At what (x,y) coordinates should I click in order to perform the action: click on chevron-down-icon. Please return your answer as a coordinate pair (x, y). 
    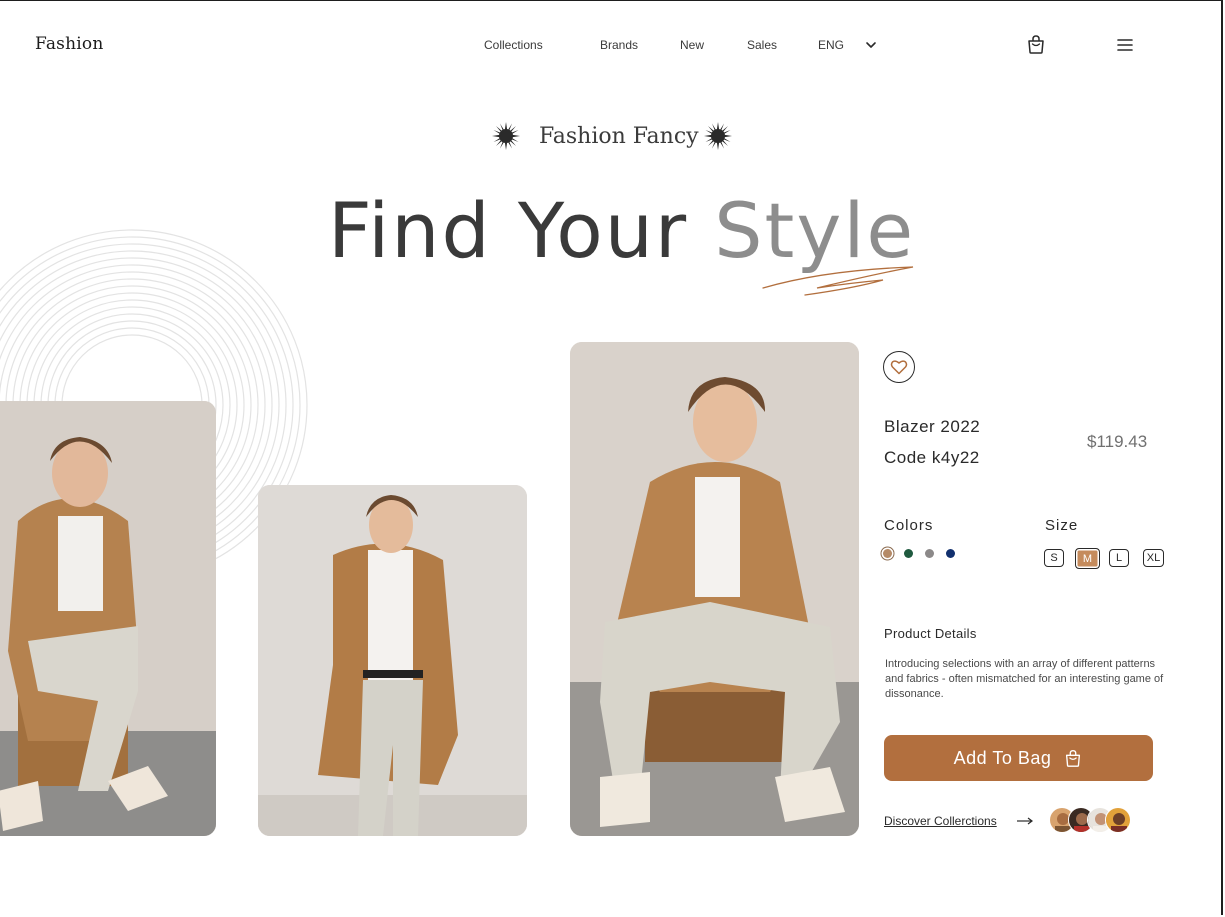
    Looking at the image, I should click on (871, 45).